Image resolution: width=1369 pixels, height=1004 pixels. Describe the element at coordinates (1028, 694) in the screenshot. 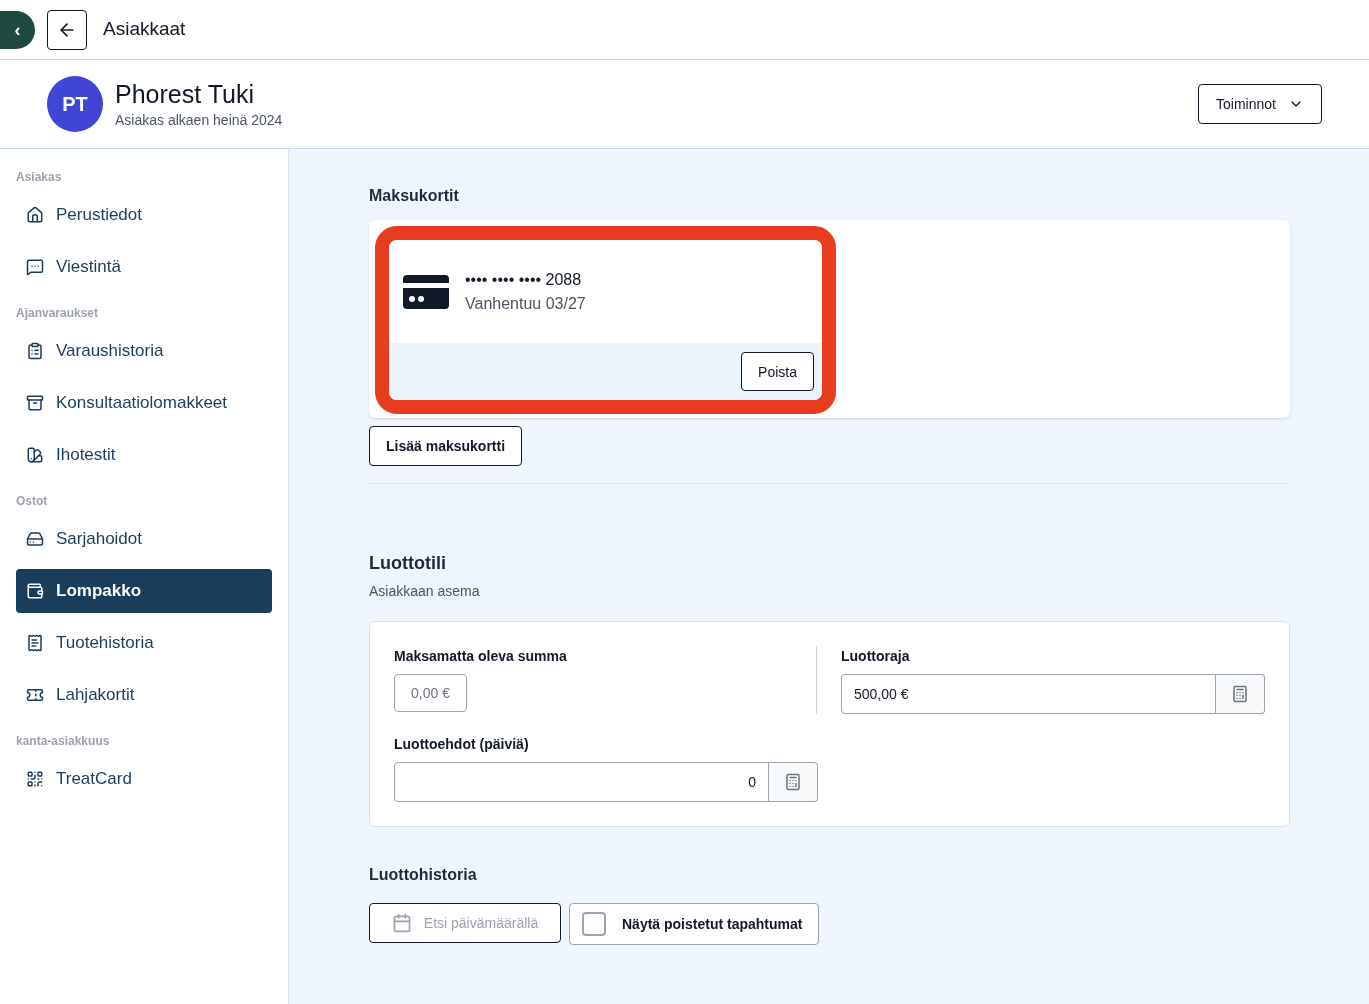

I see `credit-limit-field: 500,00 €` at that location.